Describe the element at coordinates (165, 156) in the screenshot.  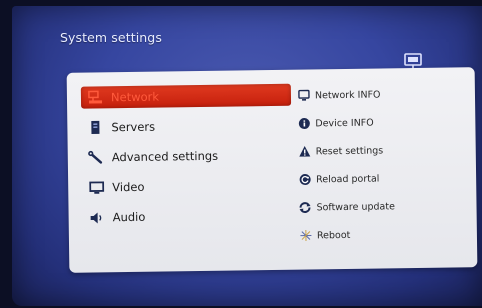
I see `menu-item-label: Advanced settings` at that location.